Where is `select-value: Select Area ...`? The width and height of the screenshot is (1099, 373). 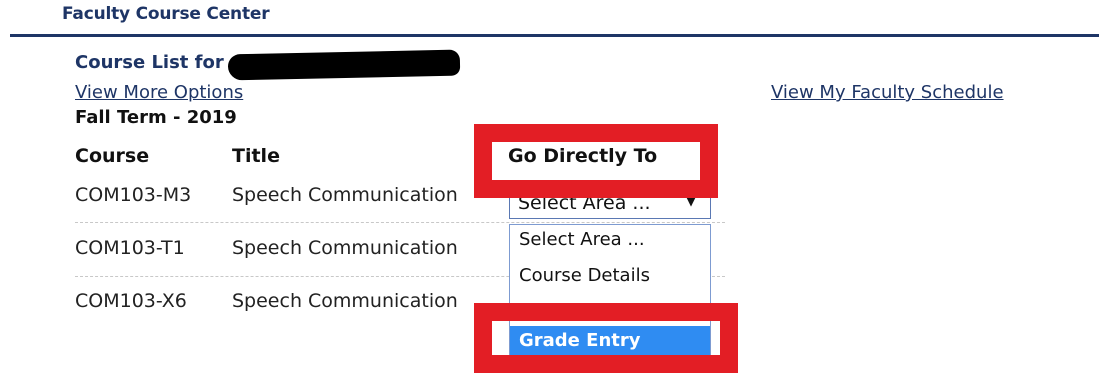 select-value: Select Area ... is located at coordinates (584, 203).